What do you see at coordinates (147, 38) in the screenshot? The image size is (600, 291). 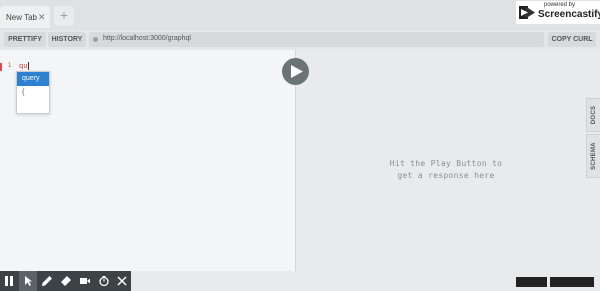 I see `endpoint-url-text: http://localhost:3000/graphql` at bounding box center [147, 38].